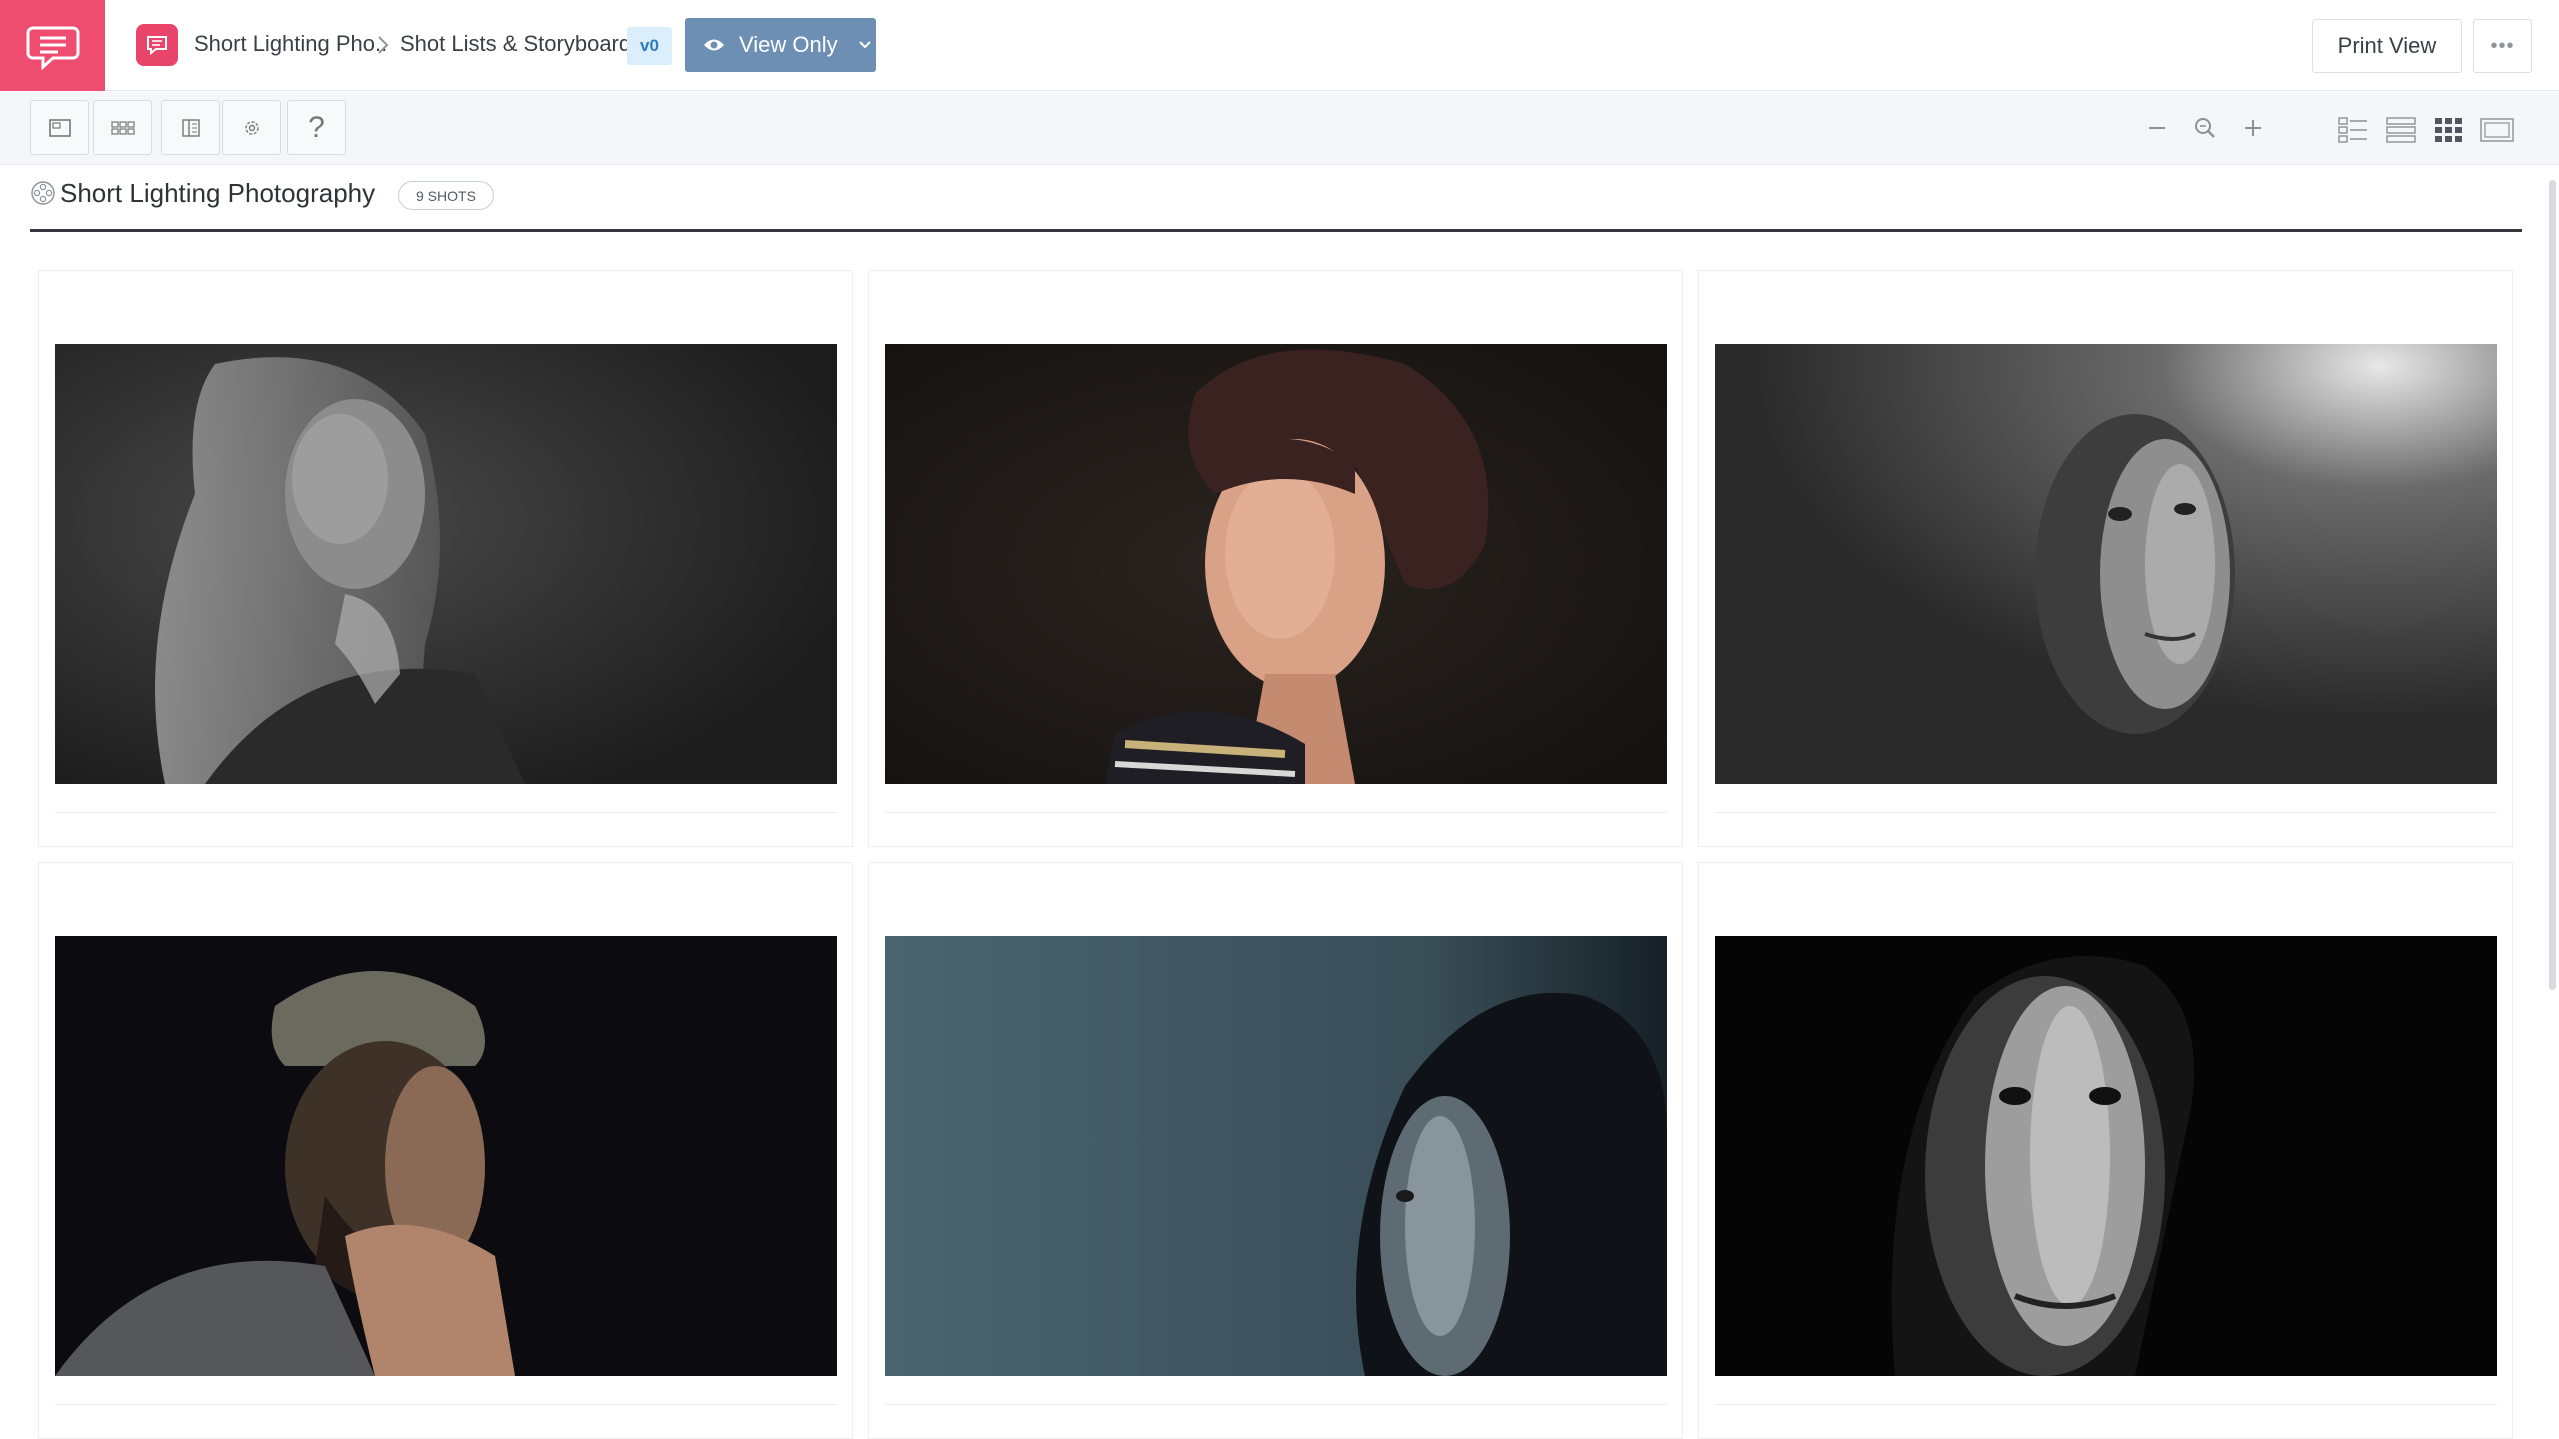 Image resolution: width=2559 pixels, height=1439 pixels. I want to click on more-options-button: •••, so click(2502, 46).